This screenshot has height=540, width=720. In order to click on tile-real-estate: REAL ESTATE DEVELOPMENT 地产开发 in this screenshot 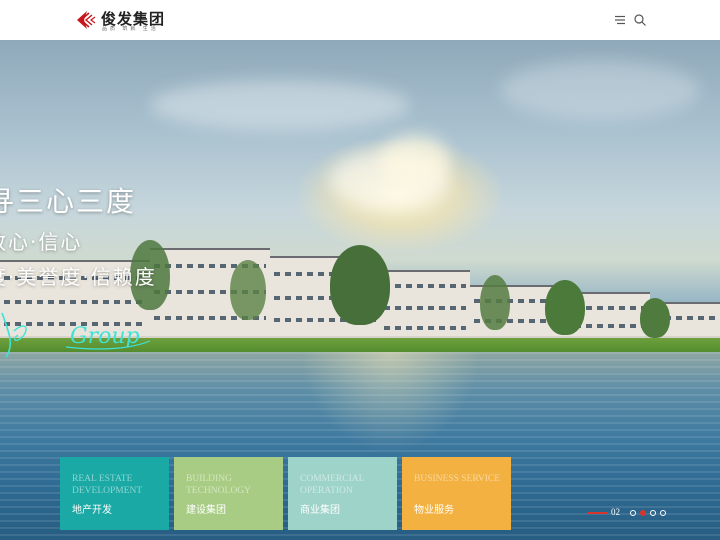, I will do `click(114, 493)`.